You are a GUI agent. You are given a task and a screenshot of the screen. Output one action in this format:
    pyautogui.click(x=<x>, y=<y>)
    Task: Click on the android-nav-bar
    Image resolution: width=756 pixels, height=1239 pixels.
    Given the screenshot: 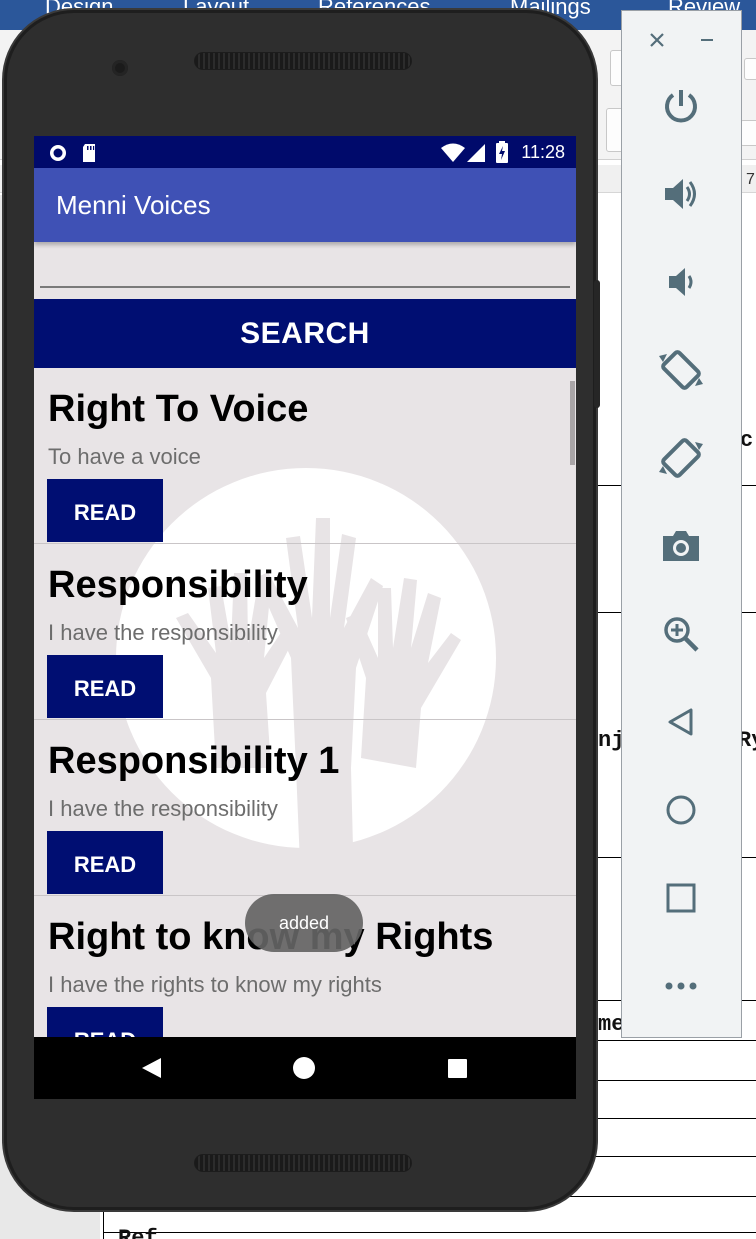 What is the action you would take?
    pyautogui.click(x=305, y=1068)
    